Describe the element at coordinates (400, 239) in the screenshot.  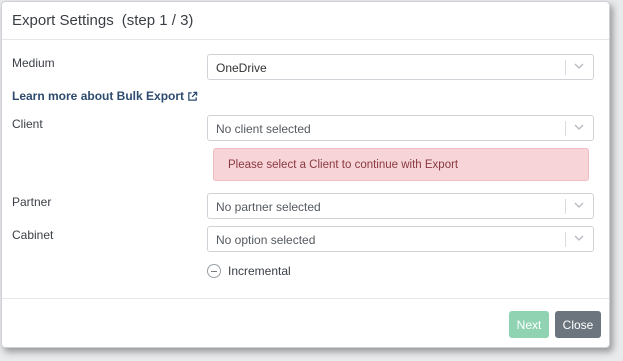
I see `cabinet-select: No option selected` at that location.